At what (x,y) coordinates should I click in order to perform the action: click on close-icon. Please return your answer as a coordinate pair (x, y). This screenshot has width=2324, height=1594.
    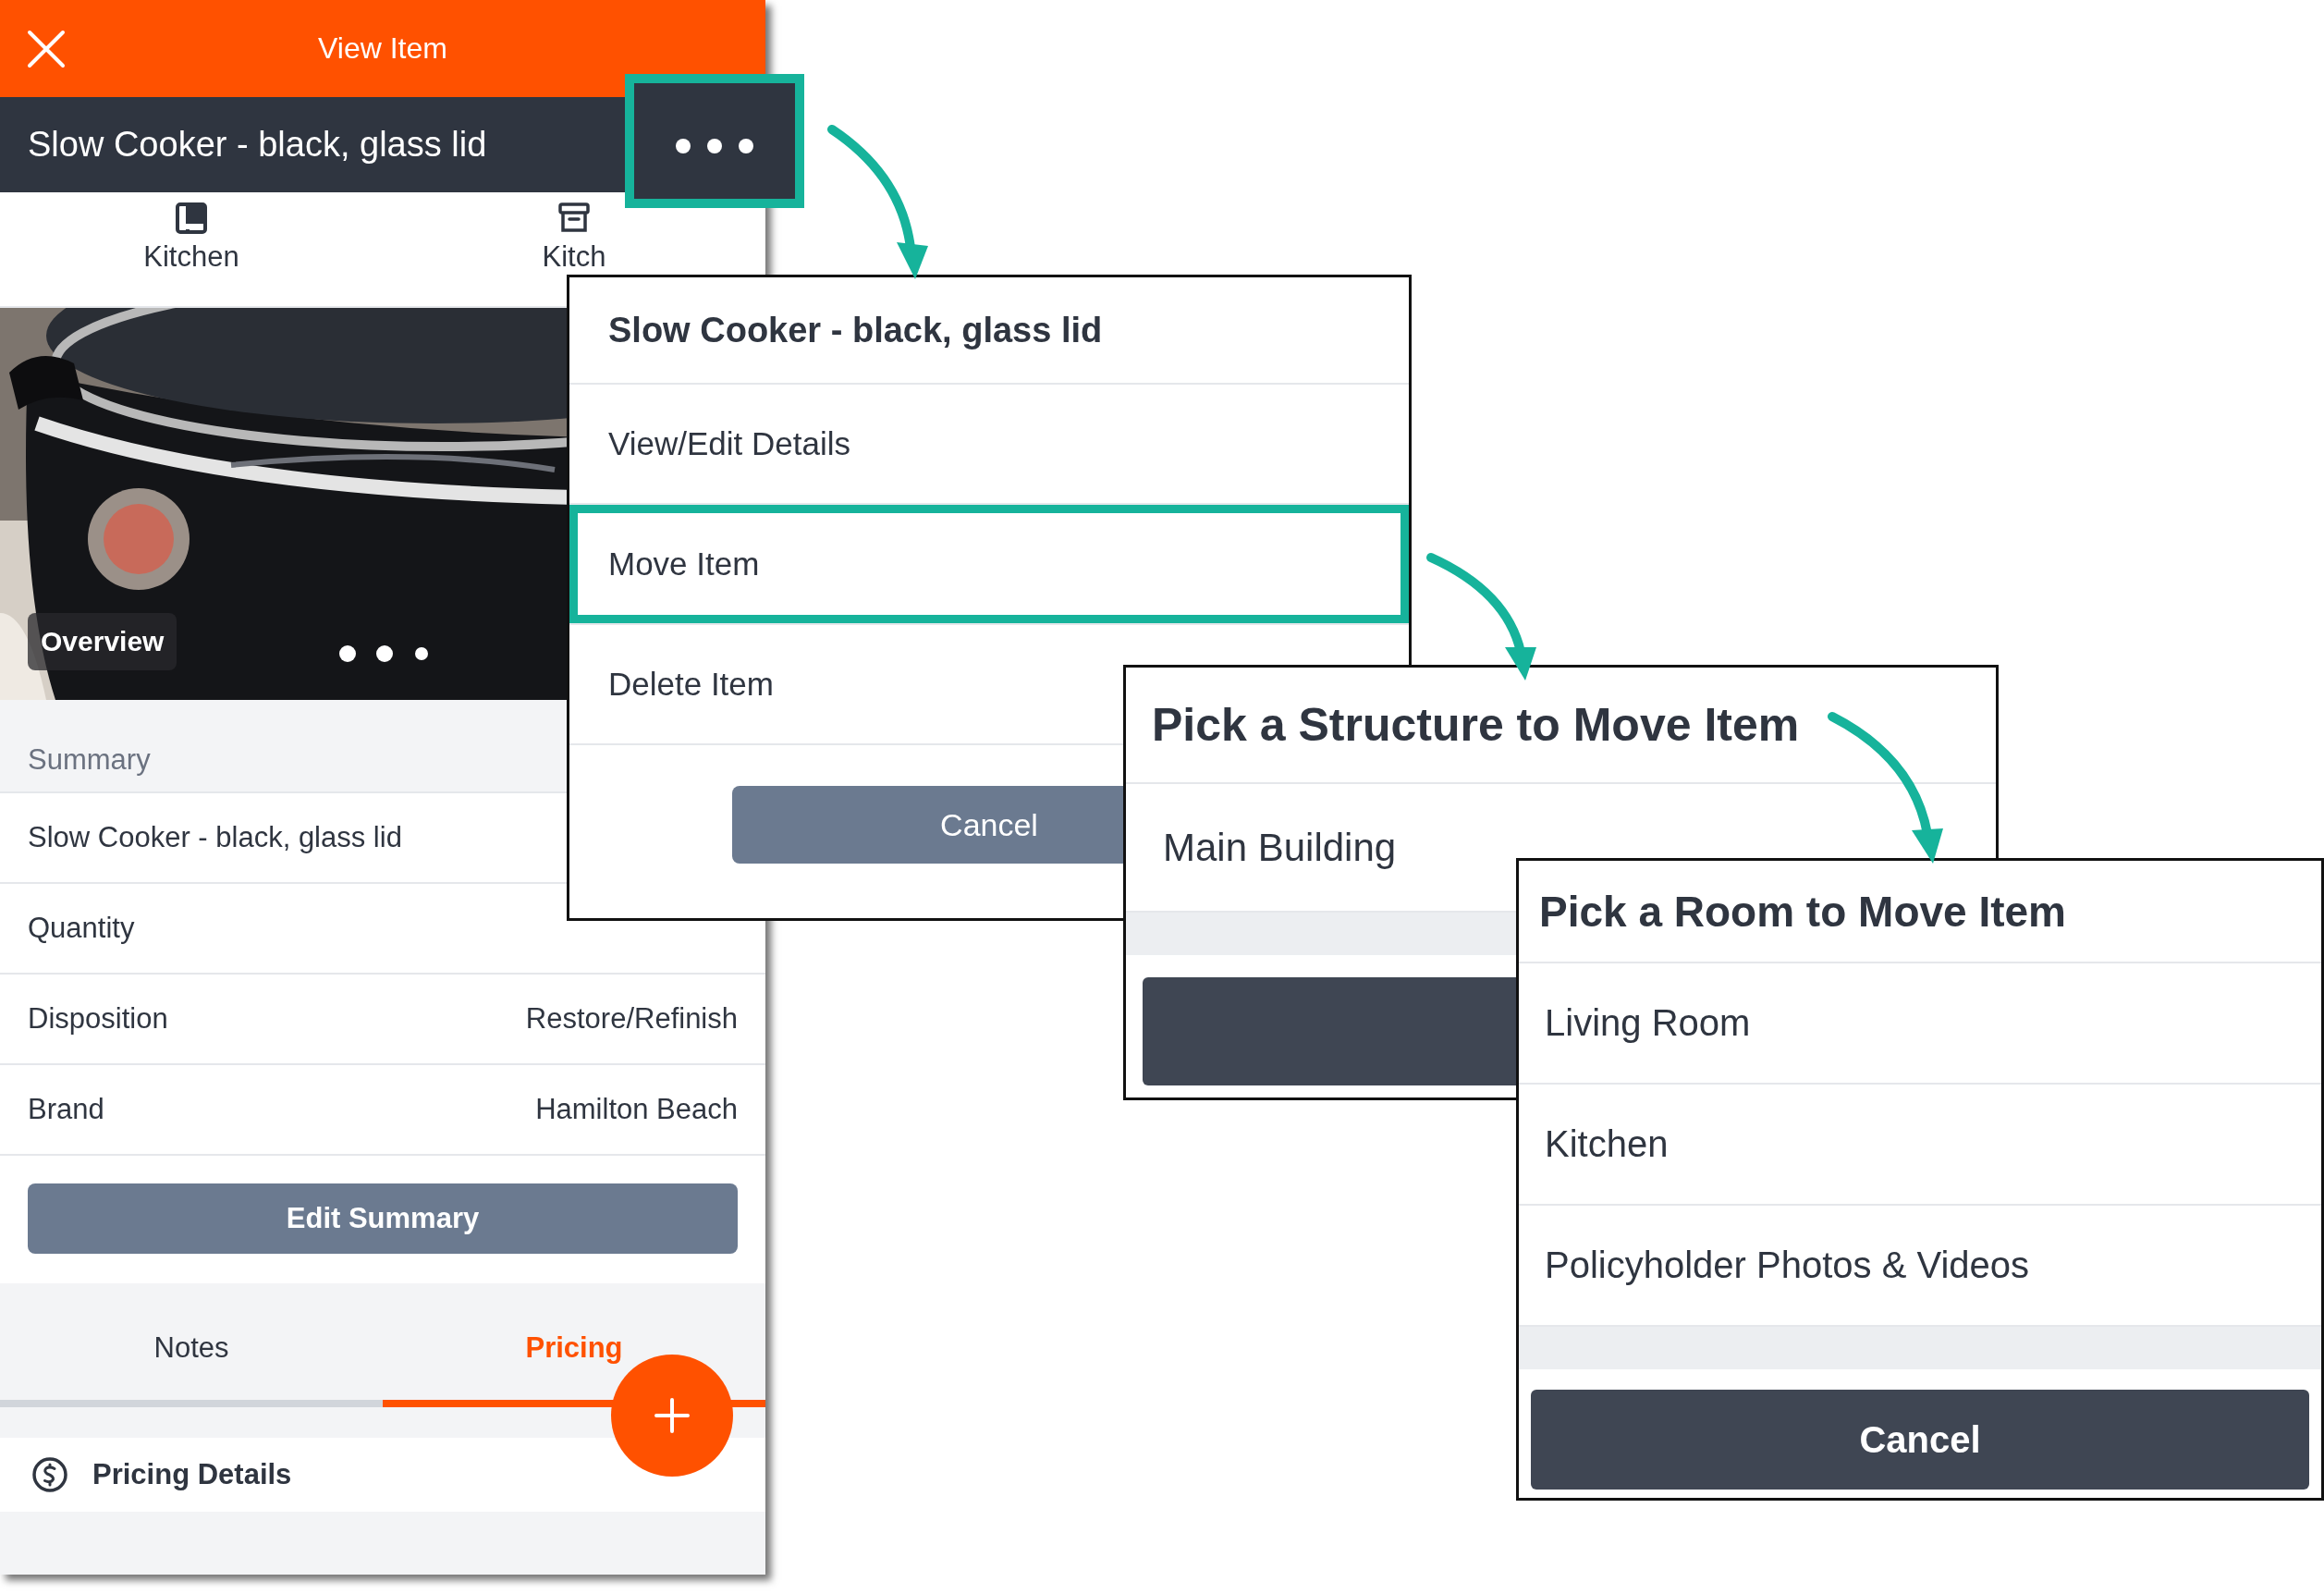
    Looking at the image, I should click on (46, 48).